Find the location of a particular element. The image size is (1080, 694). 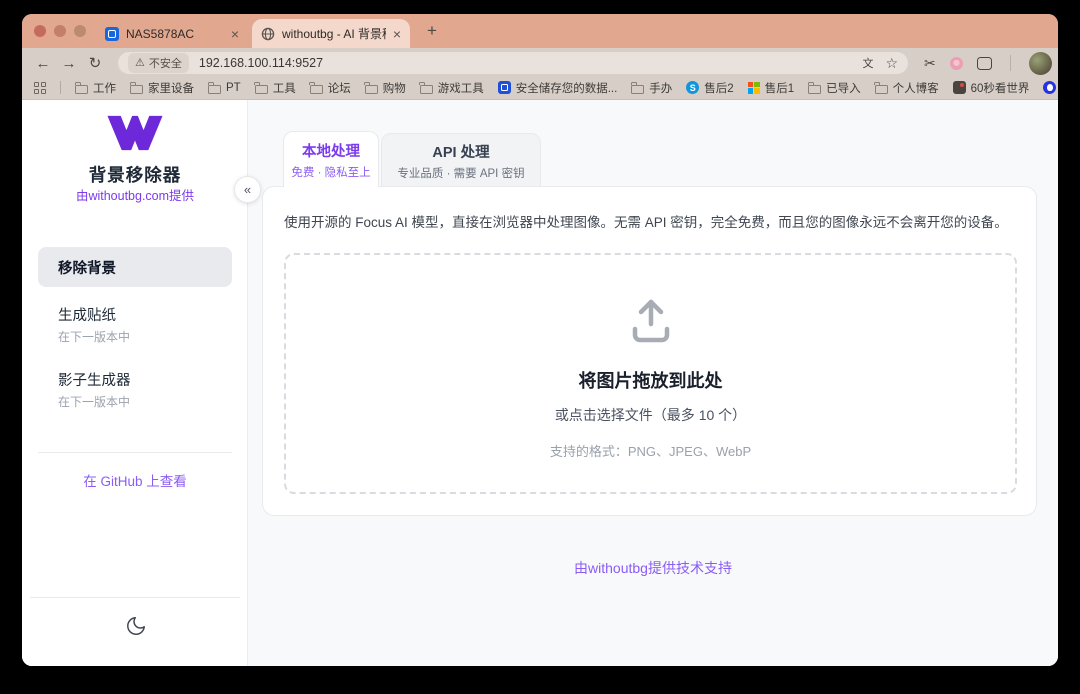

bookmark-item: 个人博客 is located at coordinates (906, 88).